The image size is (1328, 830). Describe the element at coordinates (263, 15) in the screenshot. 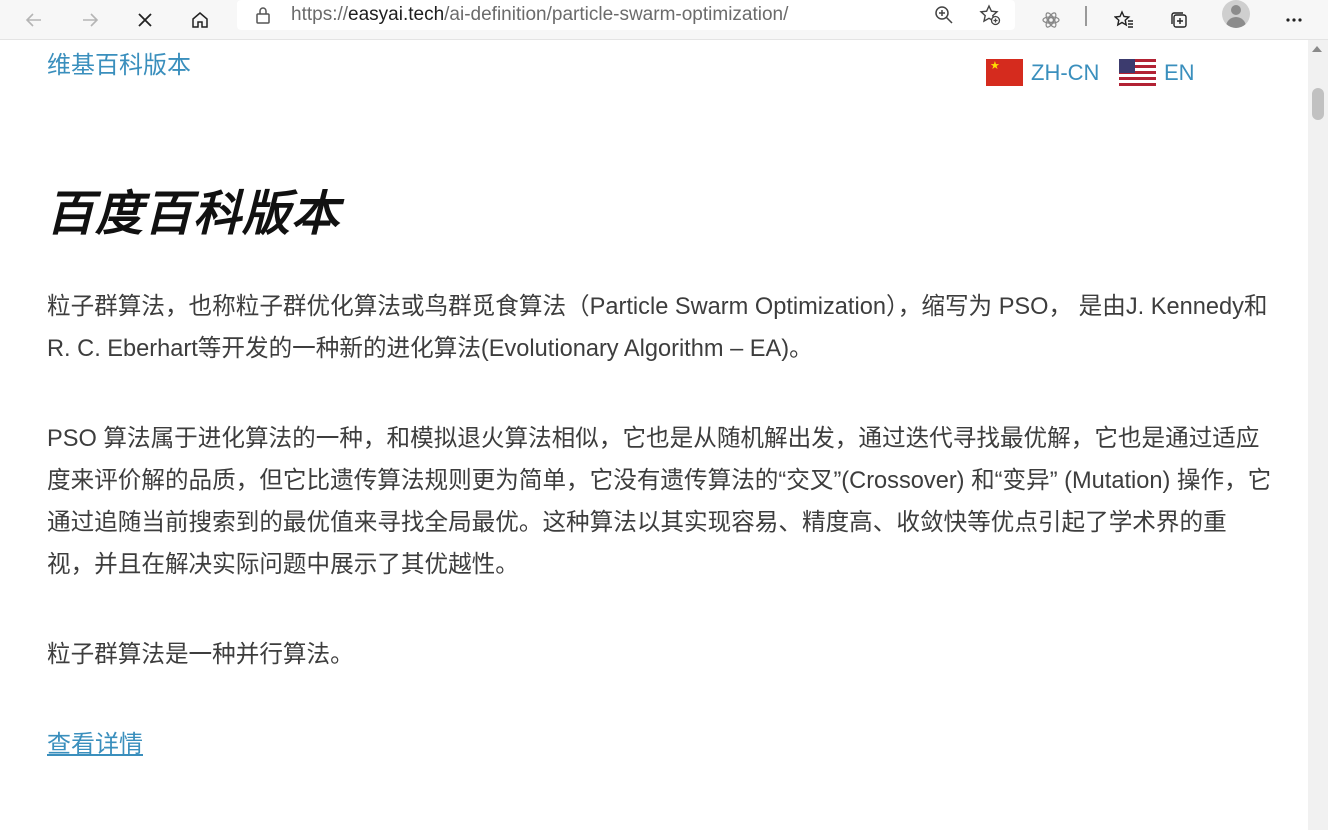

I see `lock-icon` at that location.